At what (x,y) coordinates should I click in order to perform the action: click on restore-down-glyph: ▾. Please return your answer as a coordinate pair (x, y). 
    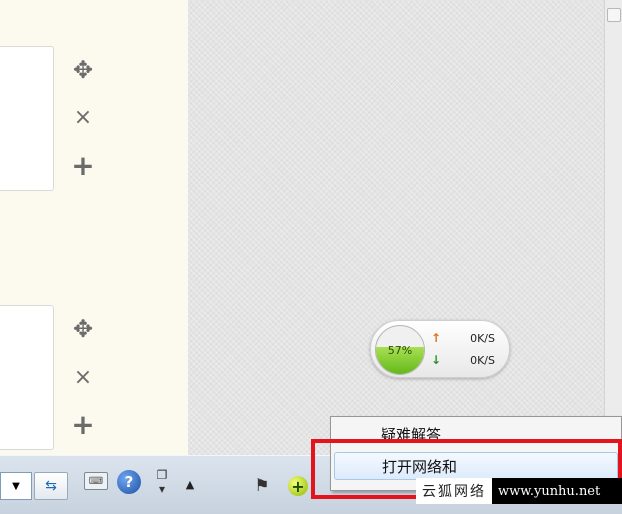
    Looking at the image, I should click on (162, 489).